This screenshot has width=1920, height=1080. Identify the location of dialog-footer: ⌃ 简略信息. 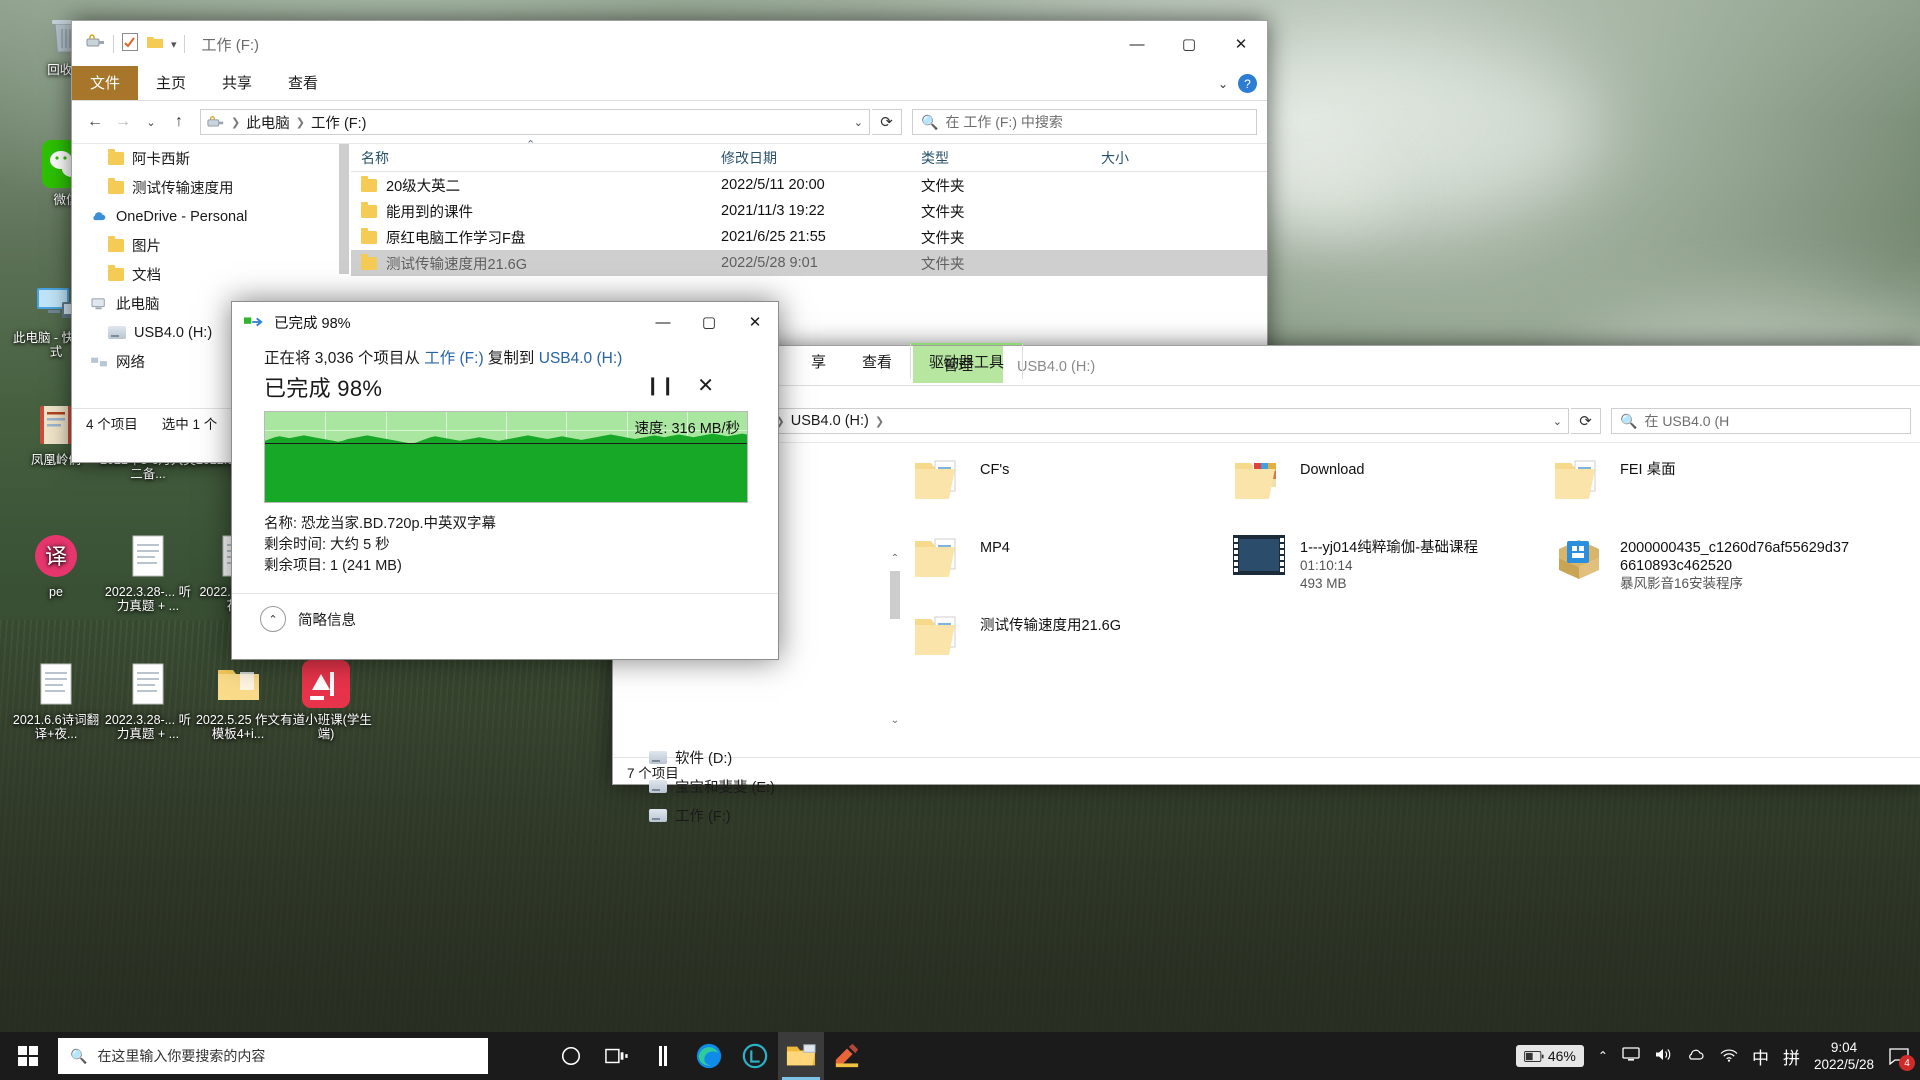
(505, 612).